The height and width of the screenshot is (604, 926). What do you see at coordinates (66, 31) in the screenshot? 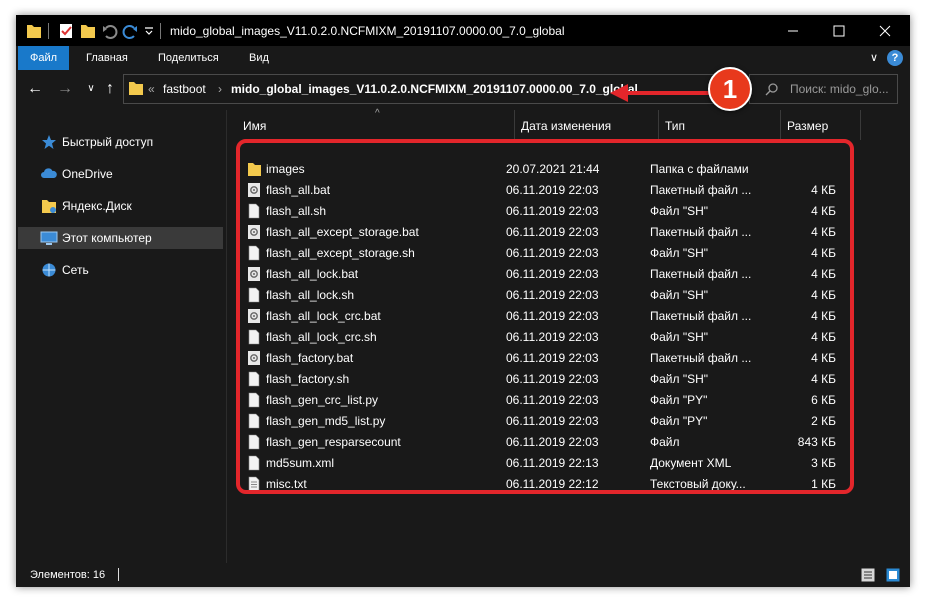
I see `properties-icon` at bounding box center [66, 31].